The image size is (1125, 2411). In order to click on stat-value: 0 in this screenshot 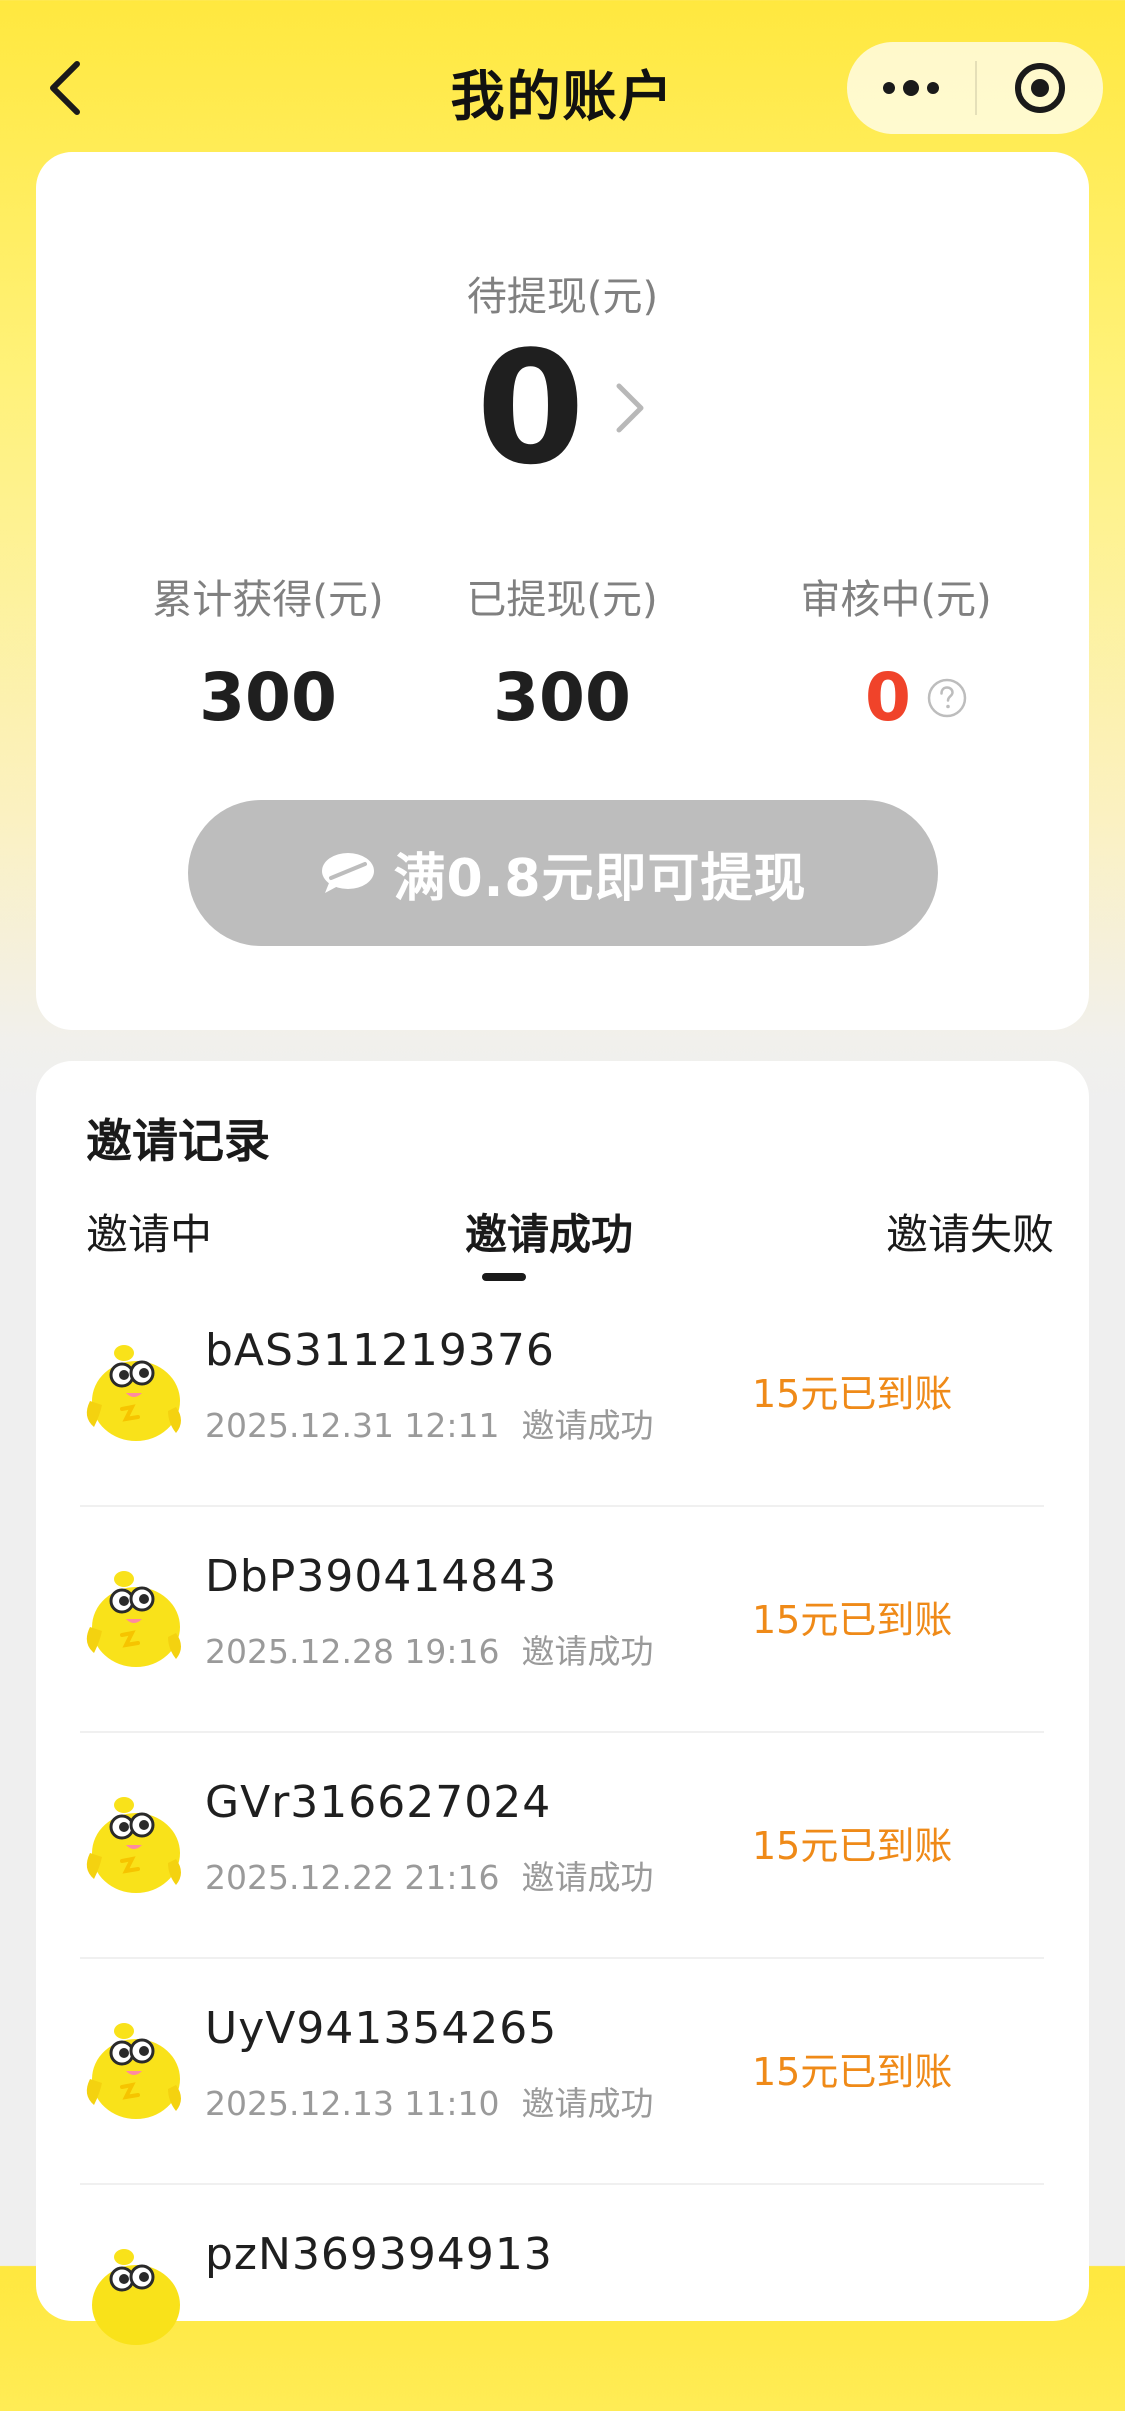, I will do `click(896, 698)`.